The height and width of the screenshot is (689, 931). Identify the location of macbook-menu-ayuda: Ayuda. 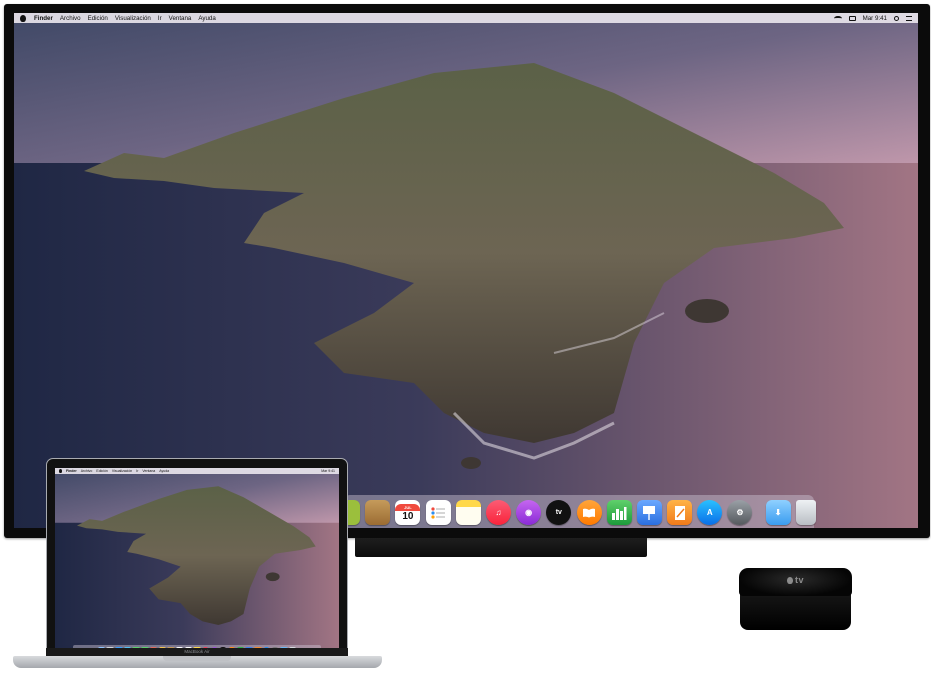
(164, 471).